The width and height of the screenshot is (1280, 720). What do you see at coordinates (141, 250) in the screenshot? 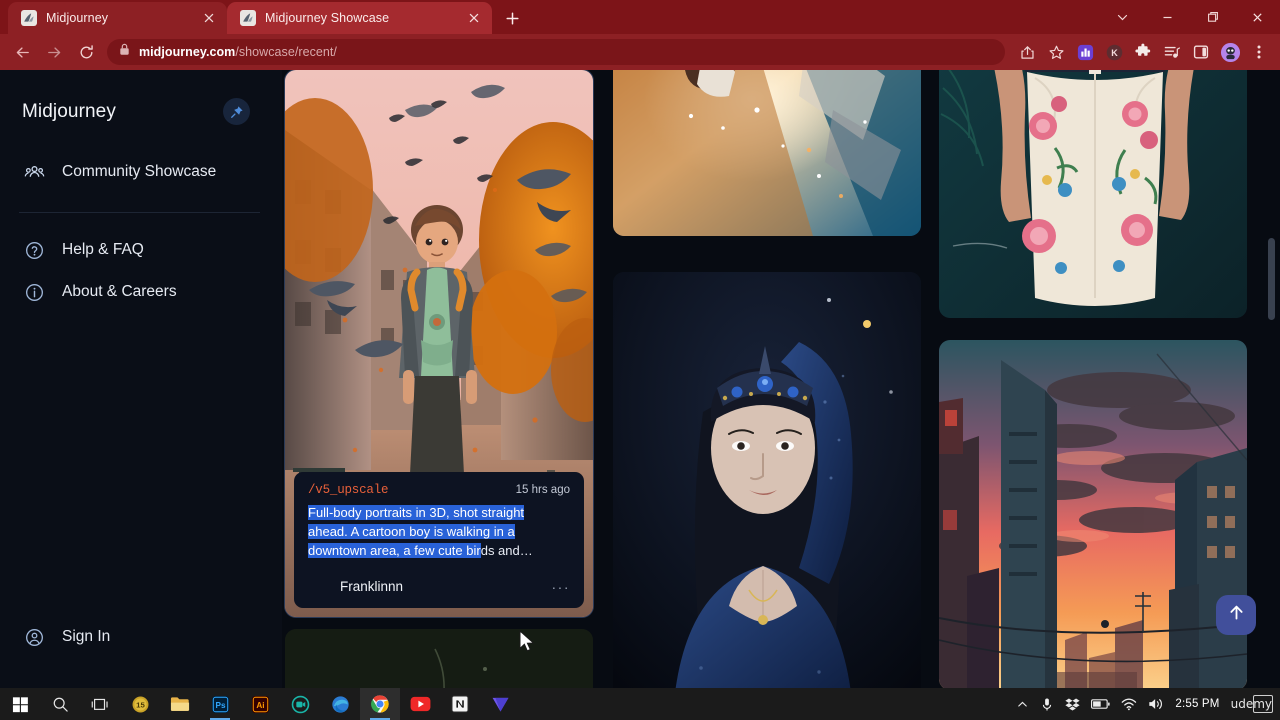
I see `sidebar-item-help-faq: Help & FAQ` at bounding box center [141, 250].